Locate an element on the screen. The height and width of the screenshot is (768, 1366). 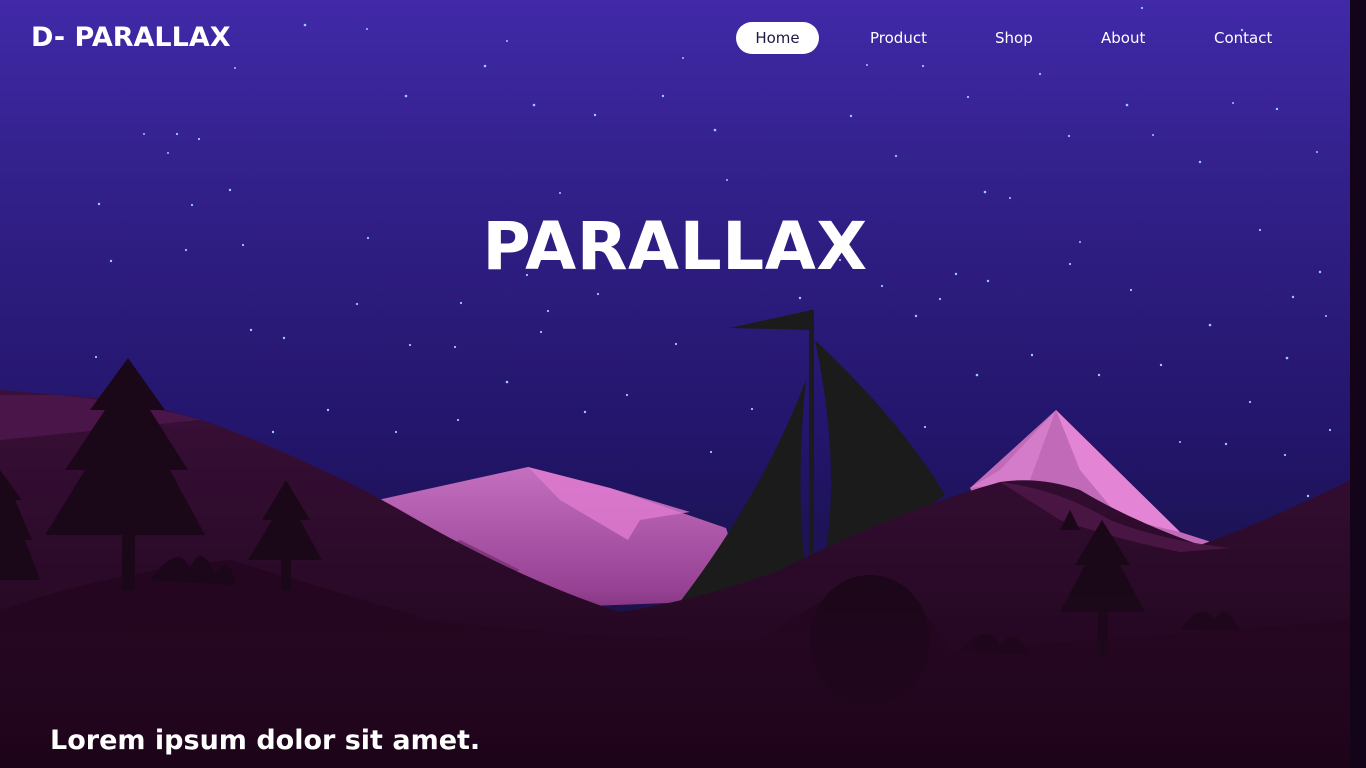
nav-item-contact: Contact is located at coordinates (1243, 38).